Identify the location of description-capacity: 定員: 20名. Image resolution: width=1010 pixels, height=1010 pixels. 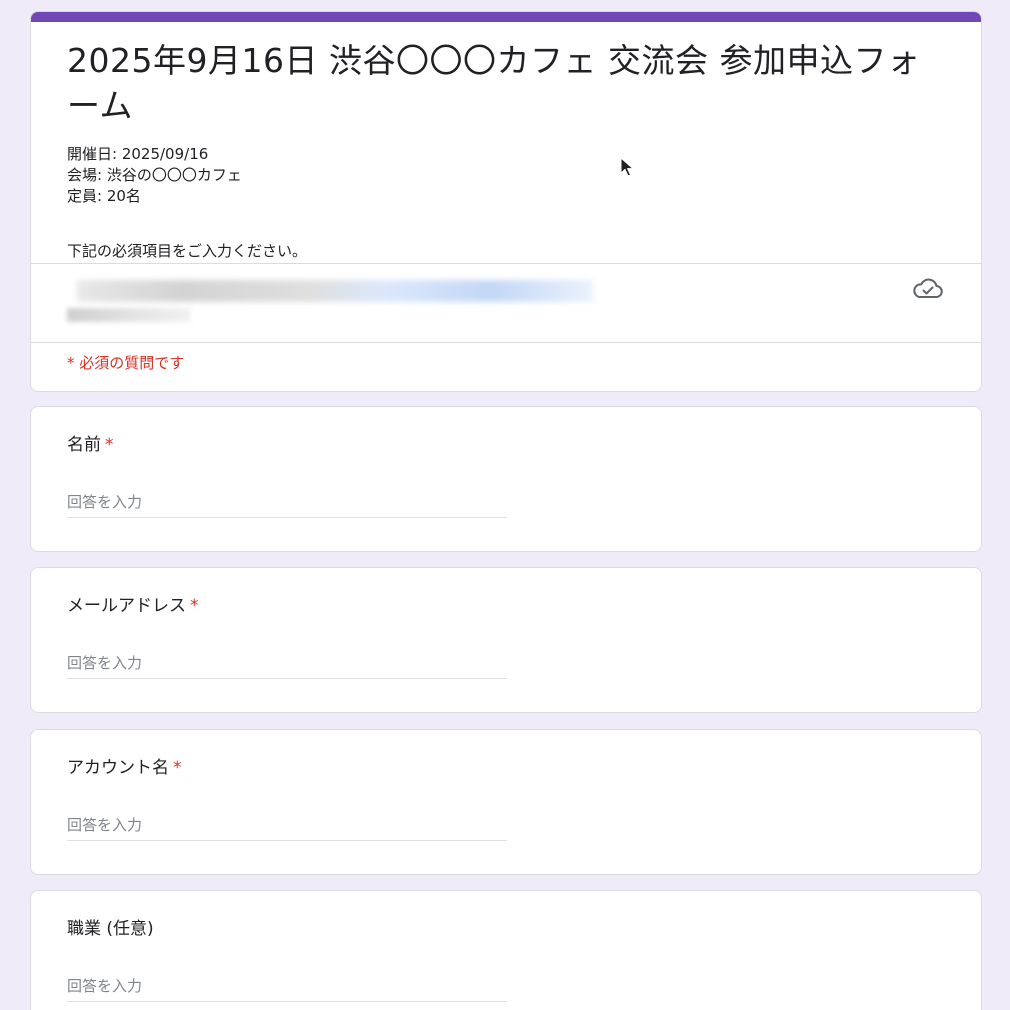
(104, 196).